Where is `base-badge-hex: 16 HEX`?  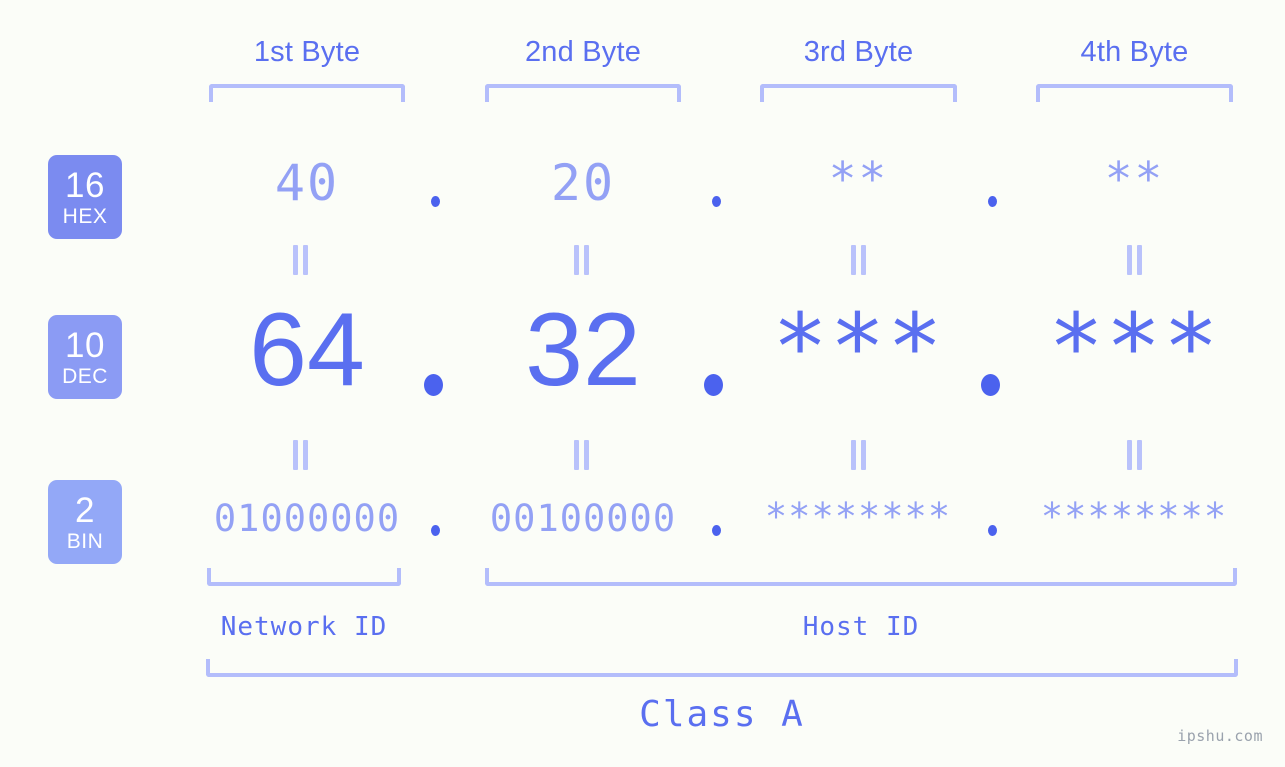 base-badge-hex: 16 HEX is located at coordinates (85, 197).